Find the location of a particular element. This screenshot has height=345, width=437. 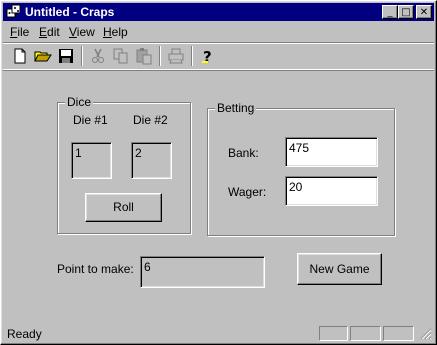

new-file-icon is located at coordinates (20, 56).